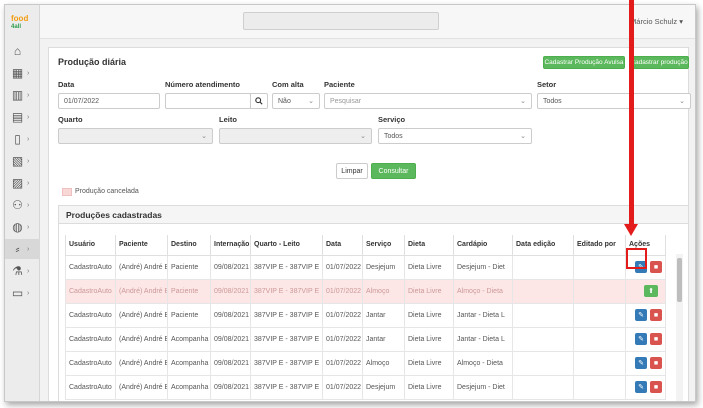 The width and height of the screenshot is (703, 408). What do you see at coordinates (383, 363) in the screenshot?
I see `cell-servico: Almoço` at bounding box center [383, 363].